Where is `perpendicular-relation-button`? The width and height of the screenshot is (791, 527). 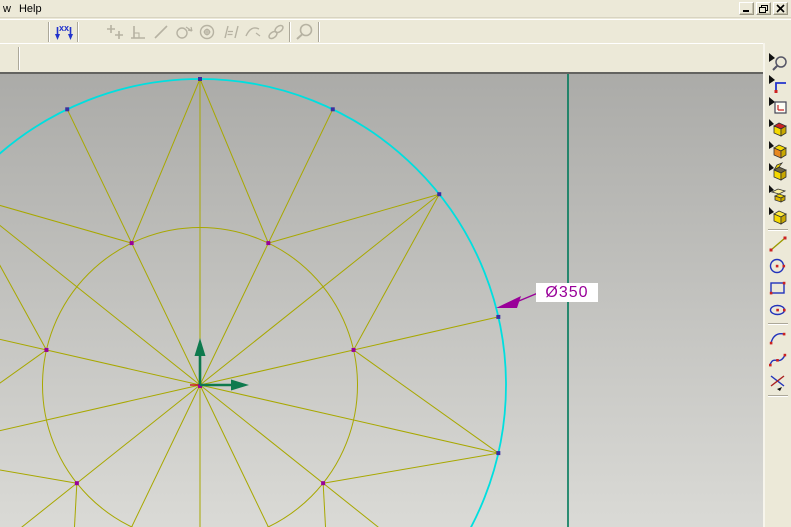 perpendicular-relation-button is located at coordinates (137, 32).